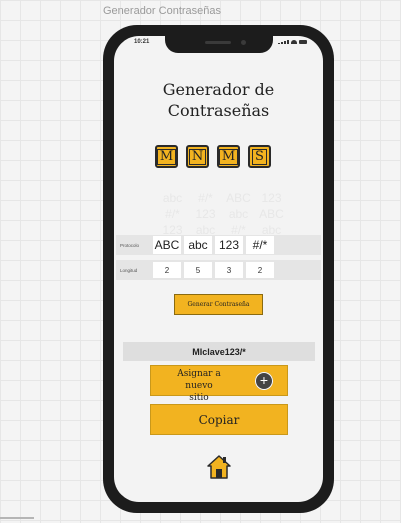 The image size is (401, 523). I want to click on letter-button-label: S, so click(259, 156).